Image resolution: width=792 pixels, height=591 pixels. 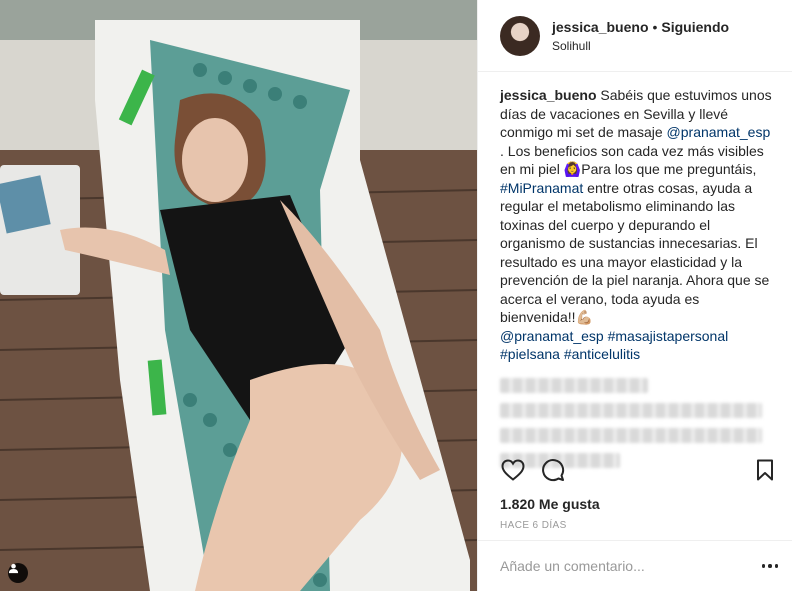 I want to click on user-tag-button, so click(x=18, y=573).